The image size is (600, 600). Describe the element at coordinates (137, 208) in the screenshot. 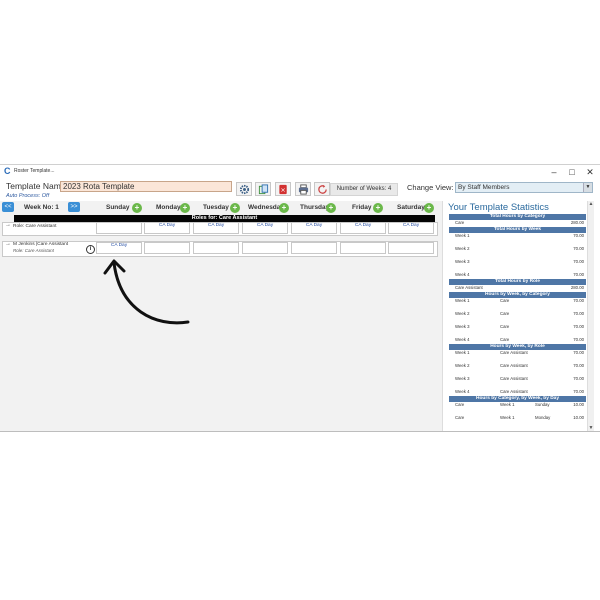

I see `add-sunday-icon: +` at that location.